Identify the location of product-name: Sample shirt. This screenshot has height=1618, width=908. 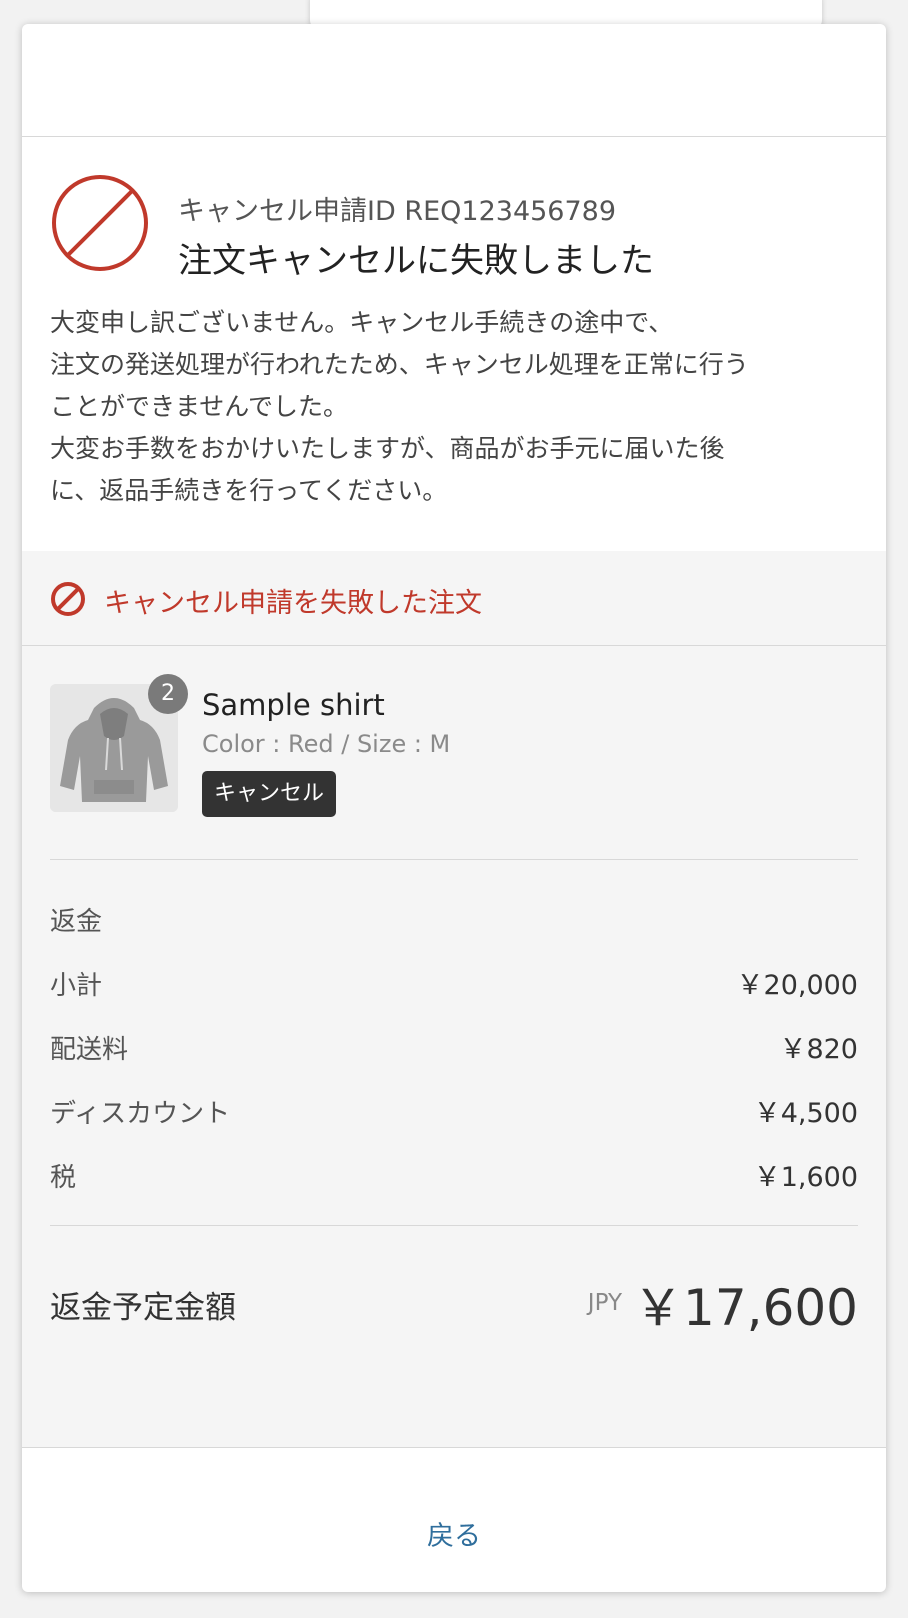
(293, 705).